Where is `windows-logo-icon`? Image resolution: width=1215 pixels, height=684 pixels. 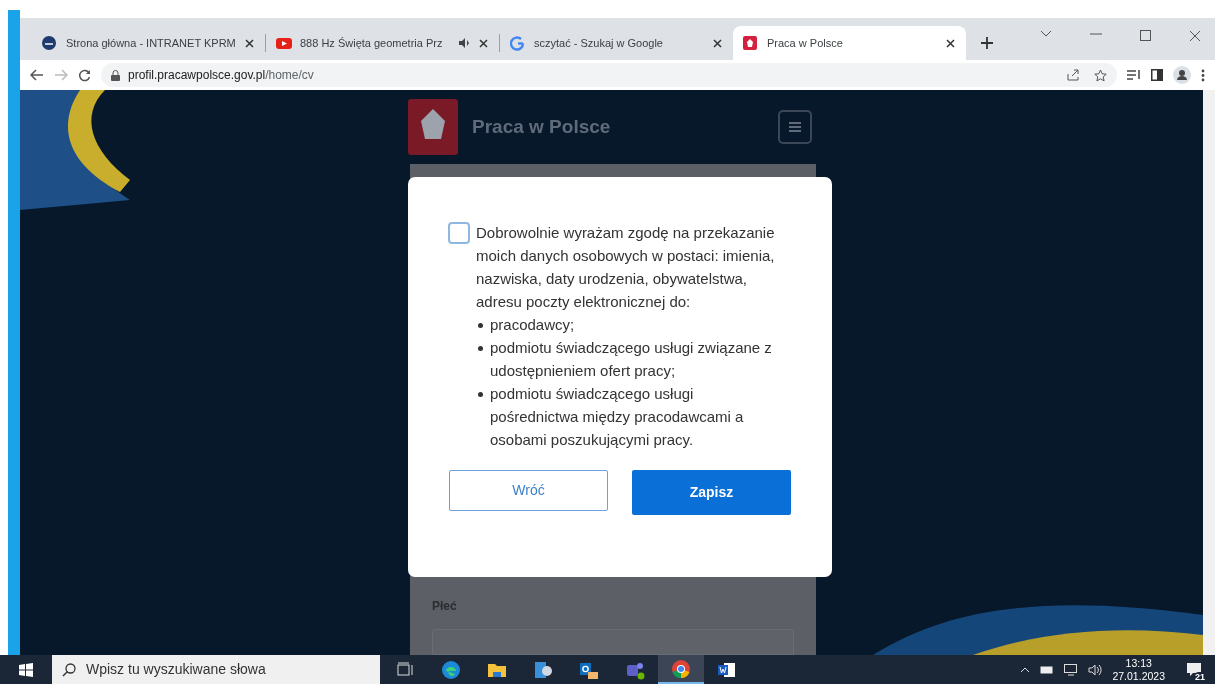
windows-logo-icon is located at coordinates (26, 669).